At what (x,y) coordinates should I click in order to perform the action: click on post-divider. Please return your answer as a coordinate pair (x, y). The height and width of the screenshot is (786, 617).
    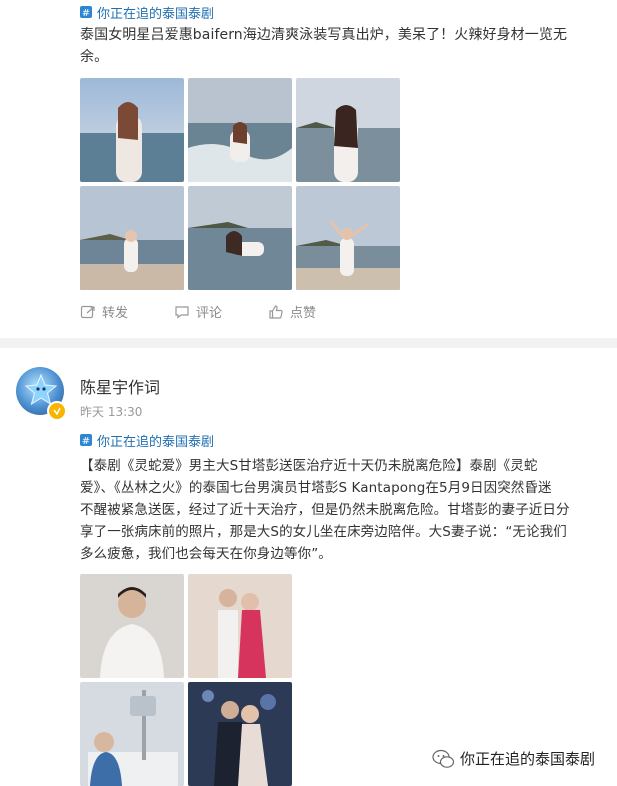
    Looking at the image, I should click on (308, 343).